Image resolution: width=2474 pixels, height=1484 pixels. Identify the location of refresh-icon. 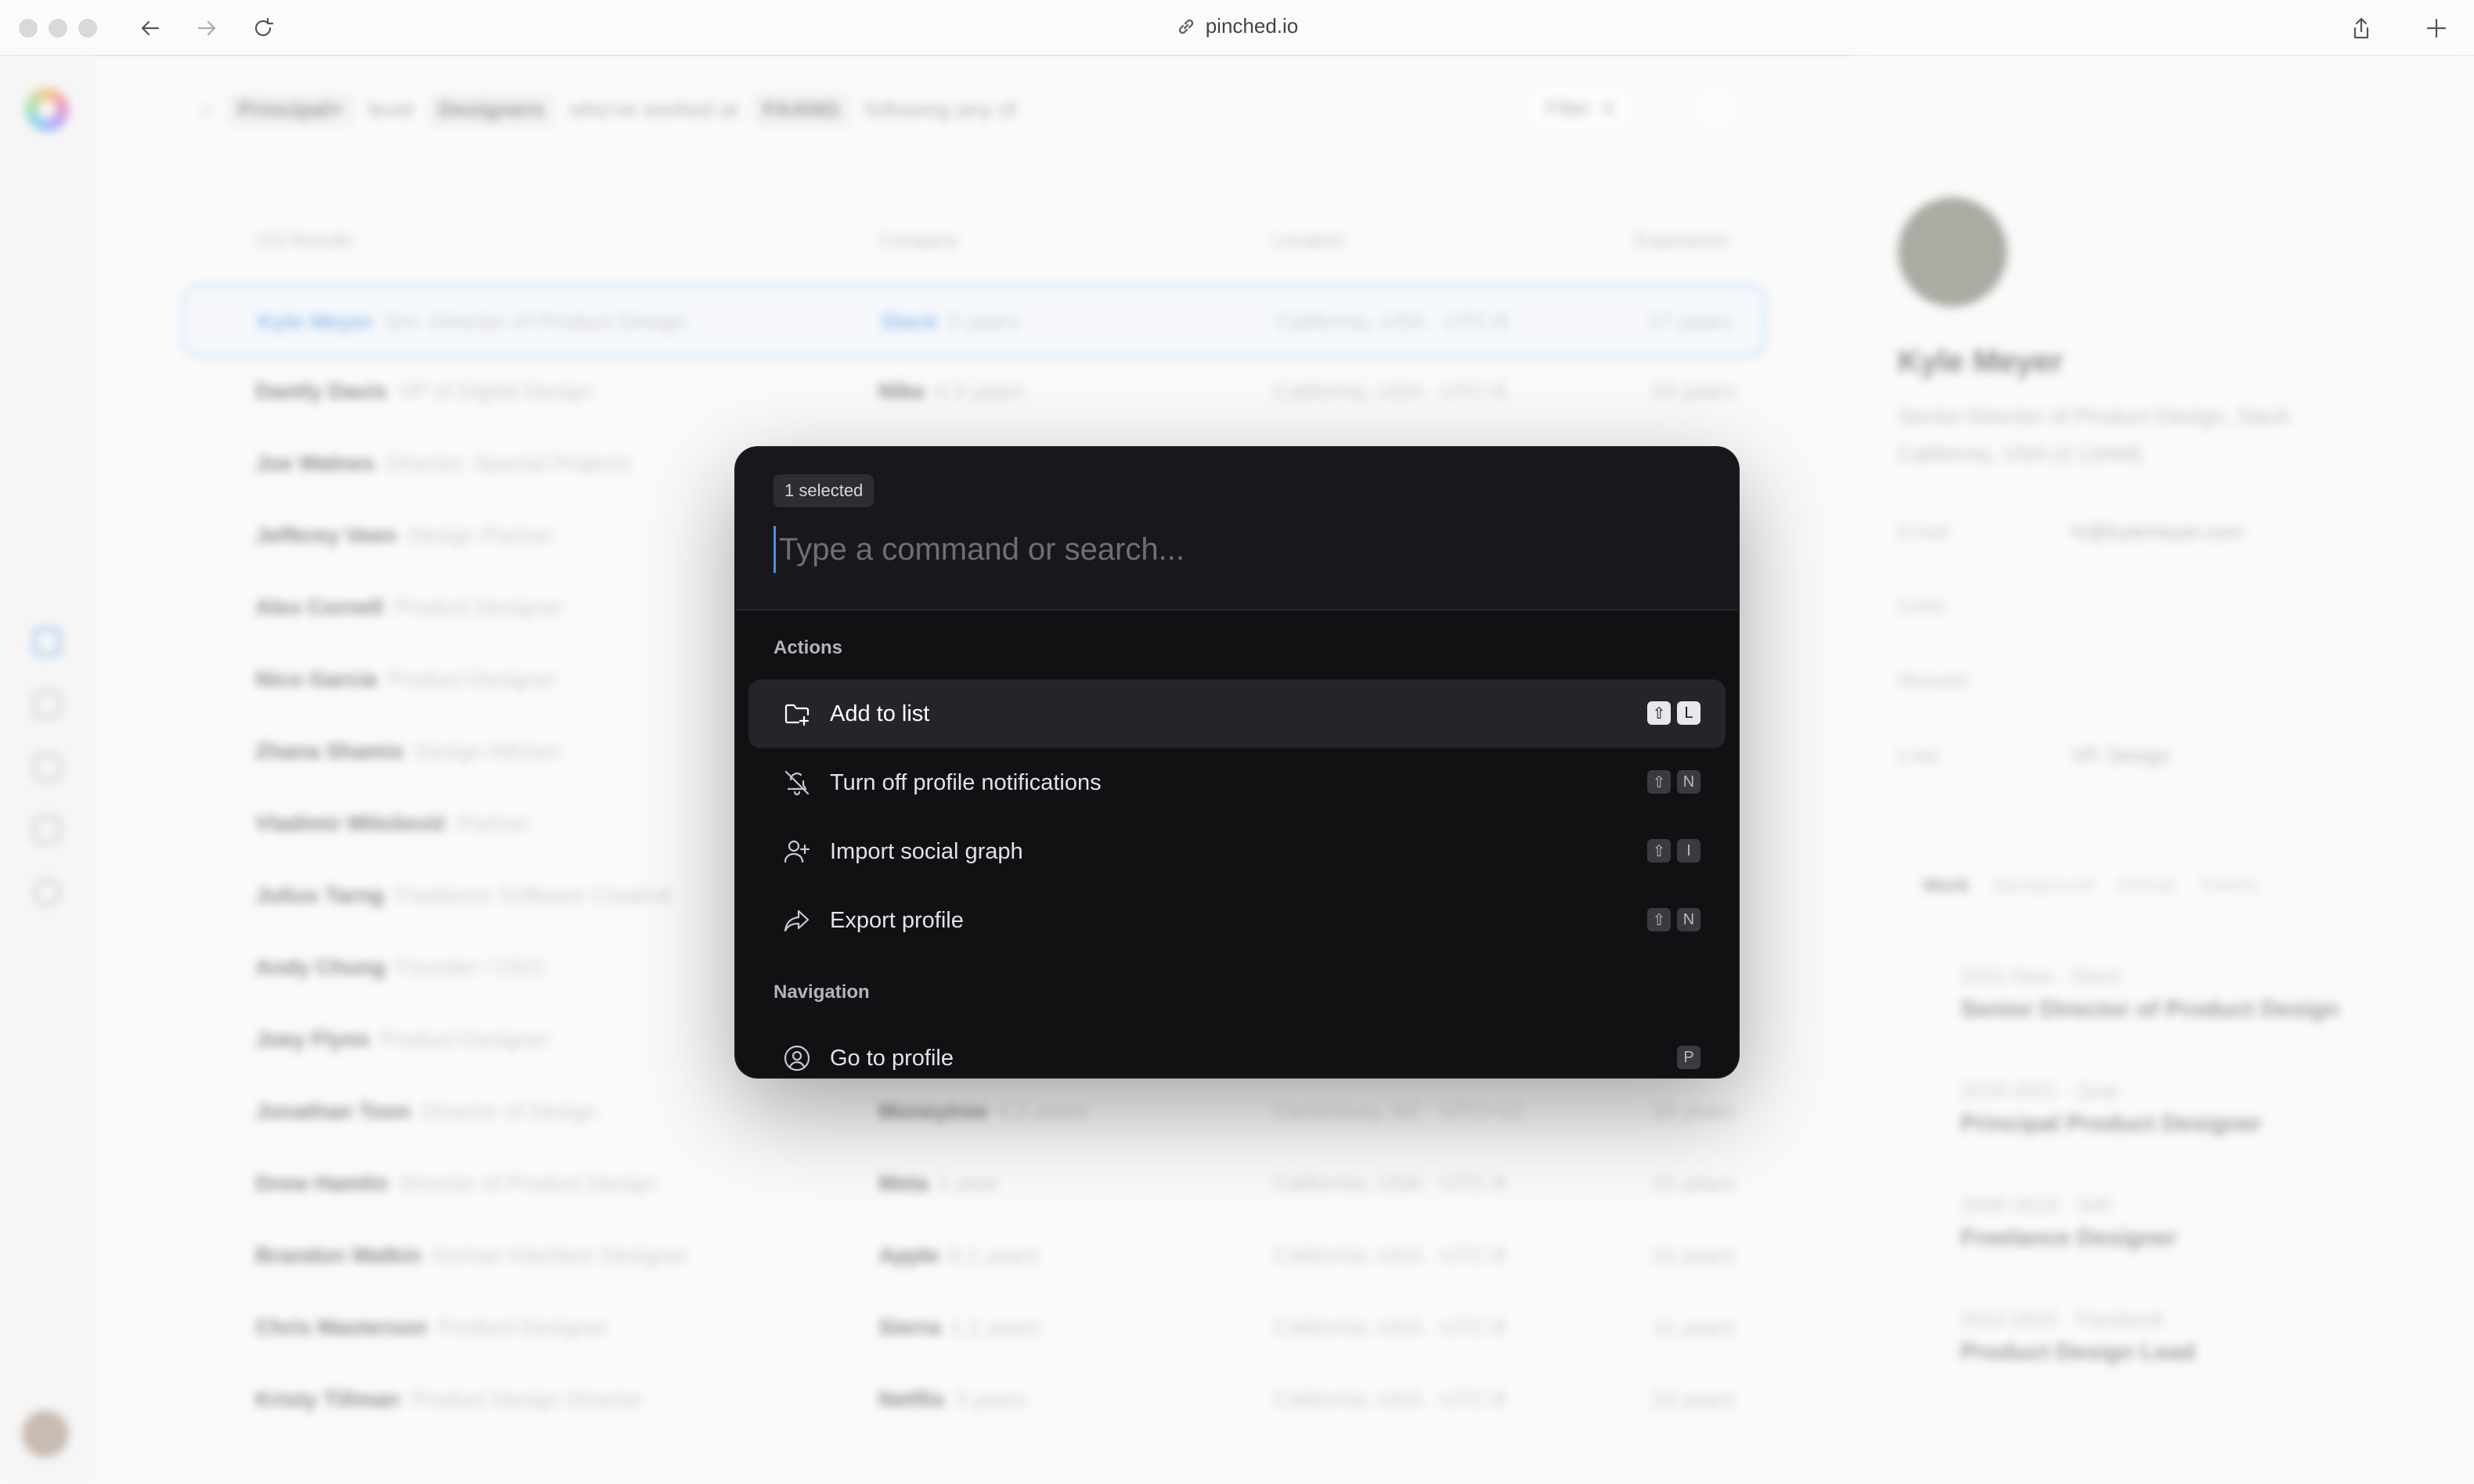
(47, 767).